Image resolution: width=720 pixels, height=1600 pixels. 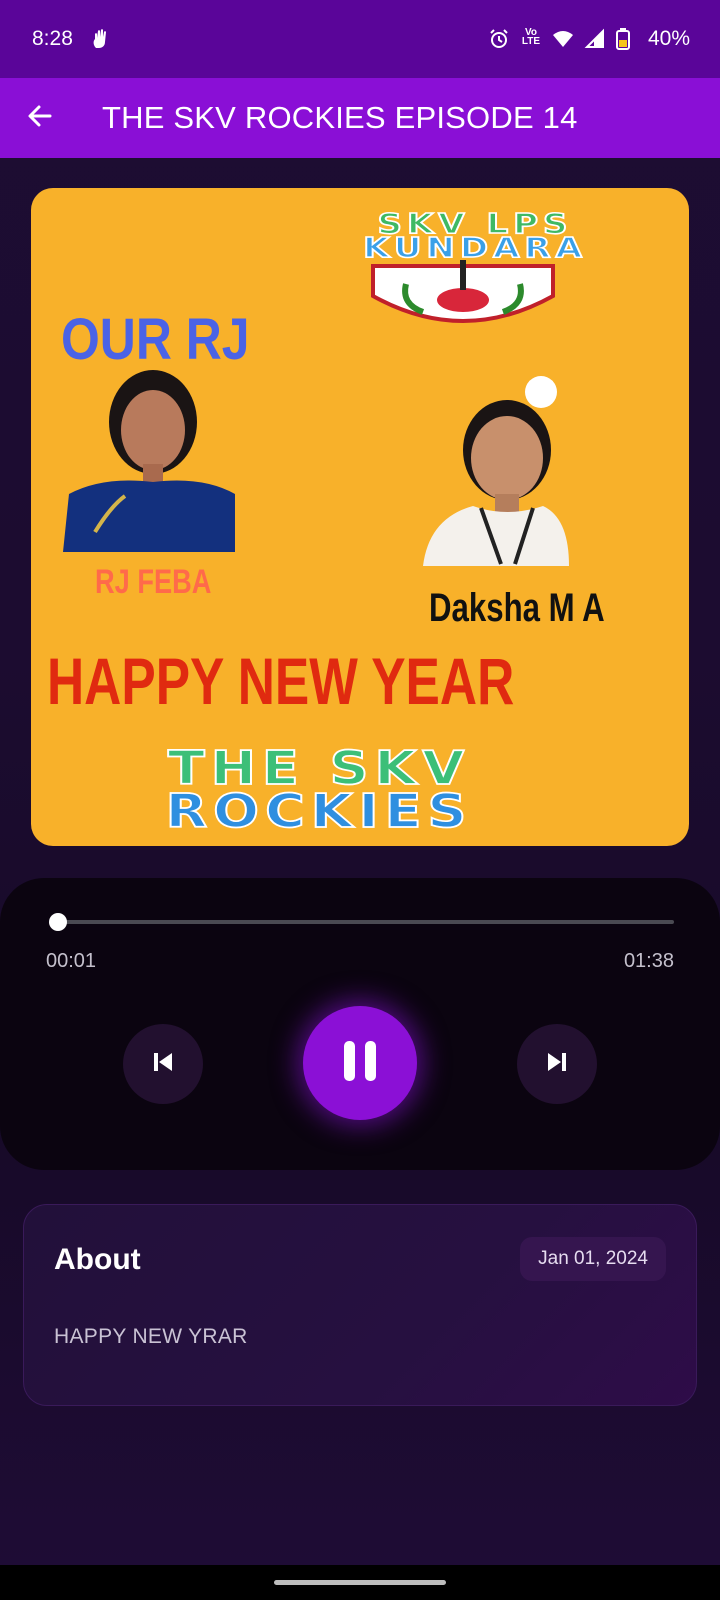 I want to click on previous-button, so click(x=163, y=1064).